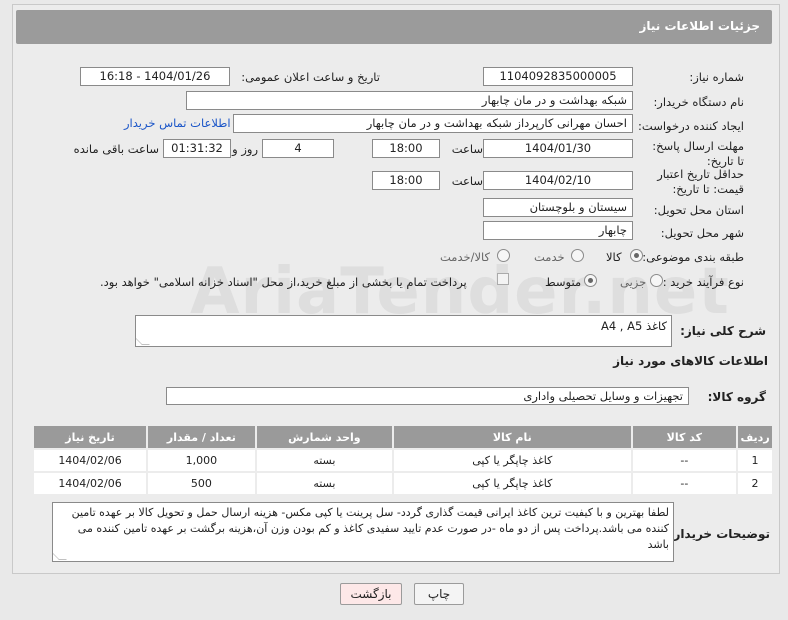 The height and width of the screenshot is (620, 788). What do you see at coordinates (698, 153) in the screenshot?
I see `deadline-label: مهلت ارسال پاسخ: تا تاریخ:` at bounding box center [698, 153].